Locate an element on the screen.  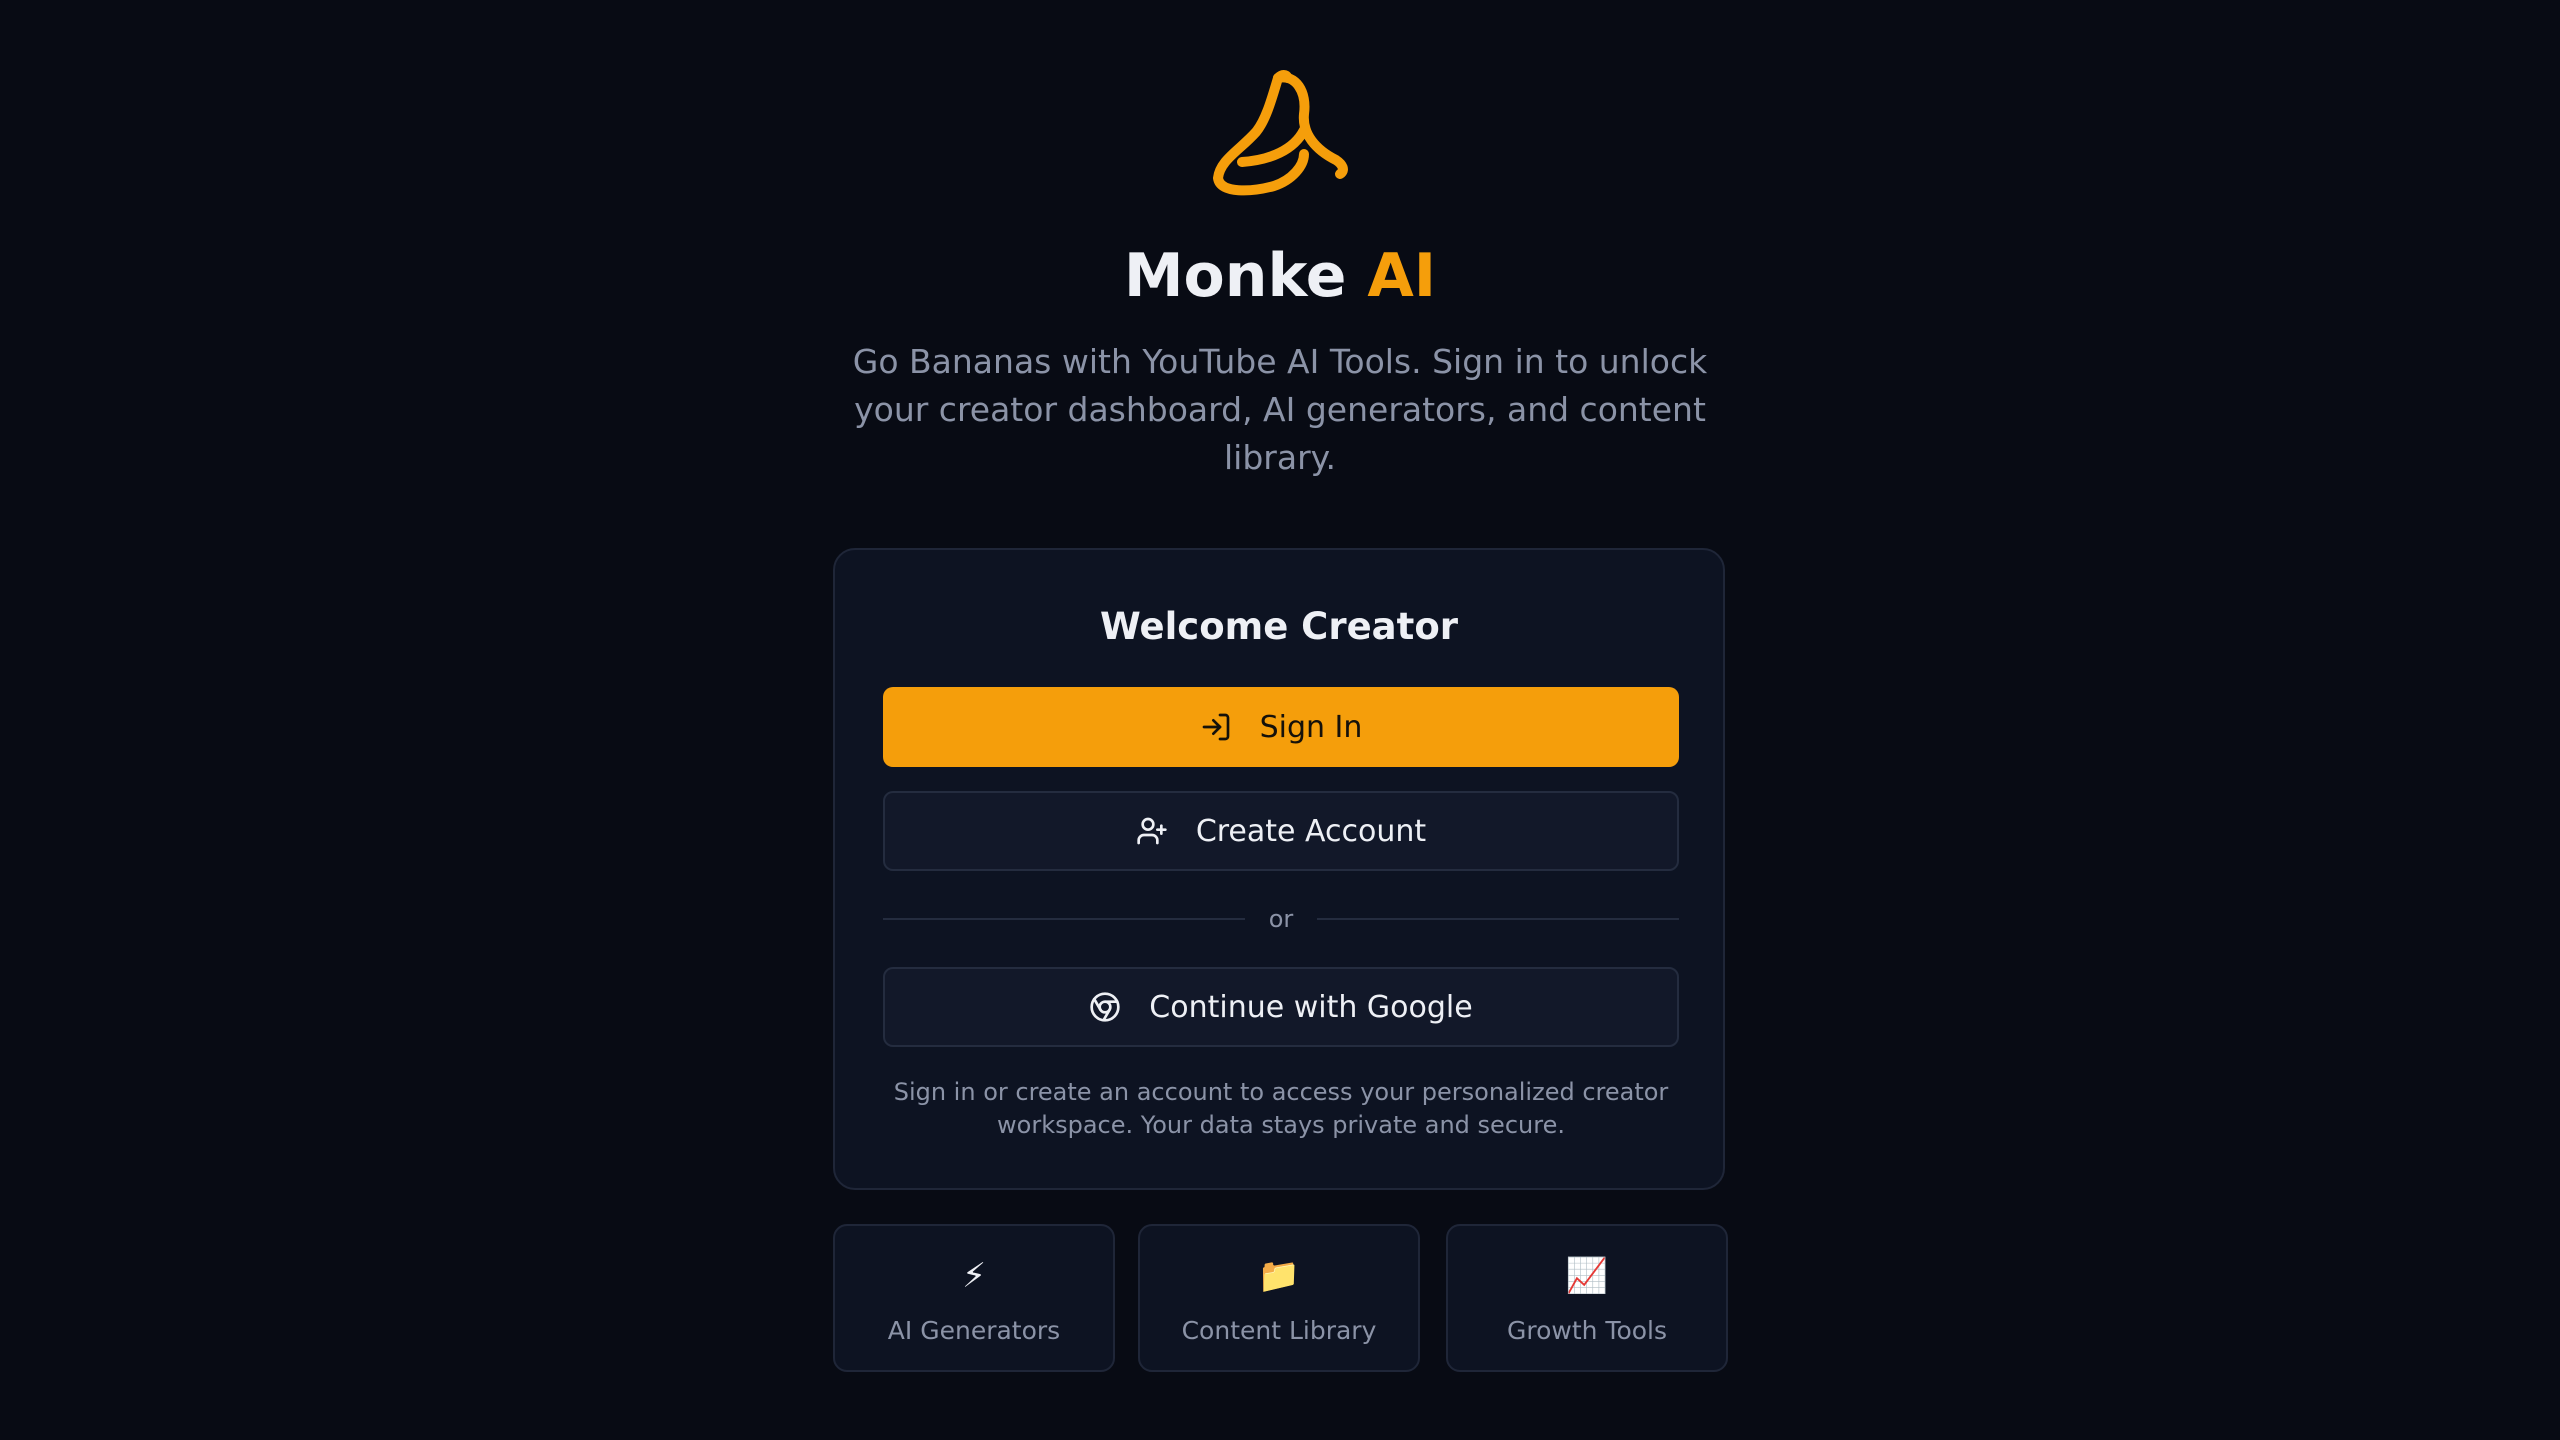
user-plus-icon is located at coordinates (1152, 831).